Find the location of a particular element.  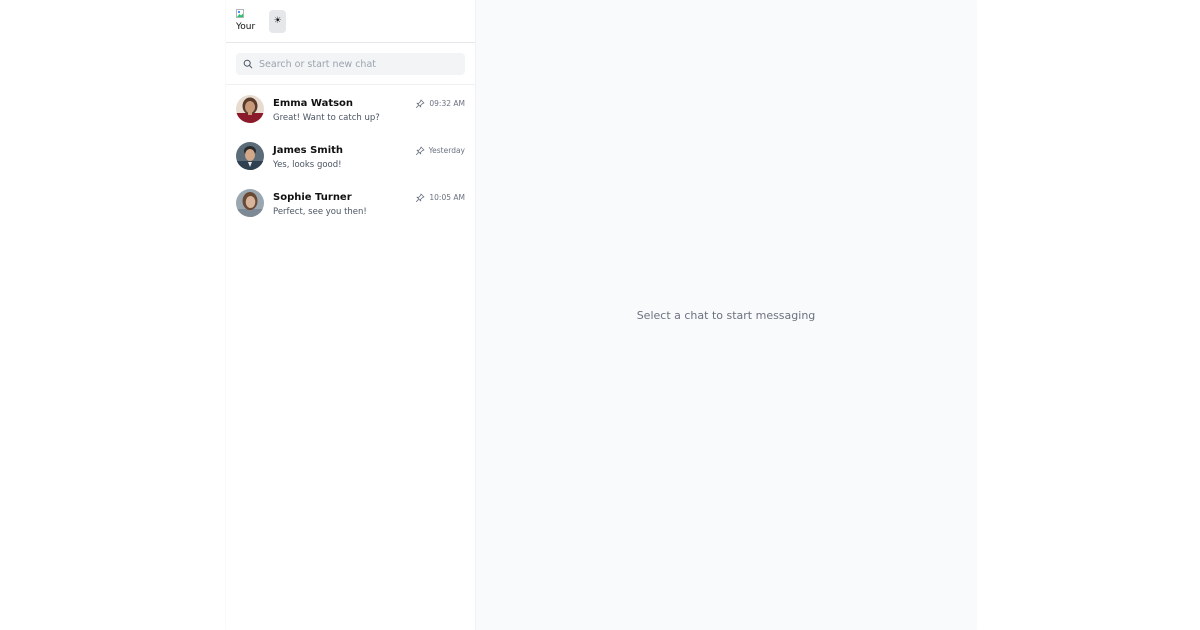

sun-icon: ☀ is located at coordinates (277, 21).